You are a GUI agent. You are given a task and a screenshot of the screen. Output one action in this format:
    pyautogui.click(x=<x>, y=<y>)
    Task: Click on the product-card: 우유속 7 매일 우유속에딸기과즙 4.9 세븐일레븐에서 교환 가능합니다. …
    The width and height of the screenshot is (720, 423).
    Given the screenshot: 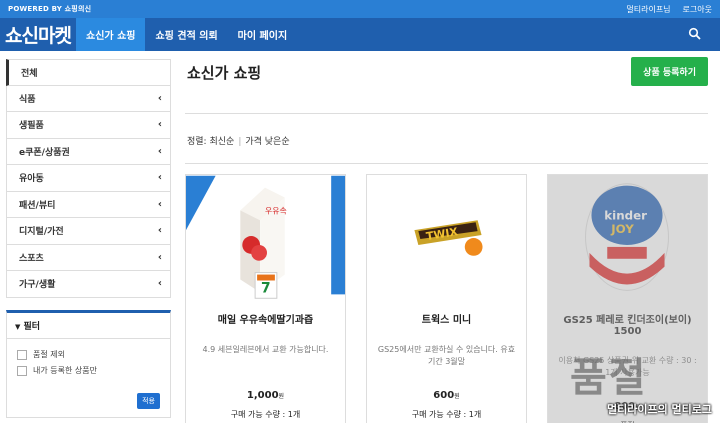 What is the action you would take?
    pyautogui.click(x=265, y=298)
    